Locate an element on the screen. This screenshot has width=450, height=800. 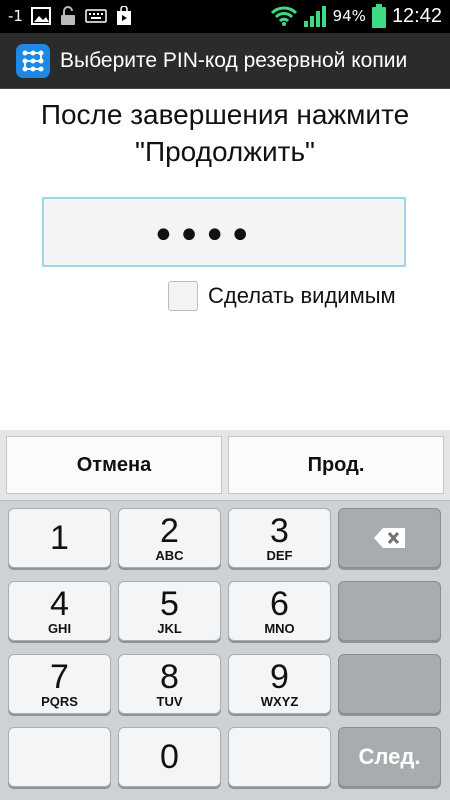
key-9-number: 9 is located at coordinates (279, 676).